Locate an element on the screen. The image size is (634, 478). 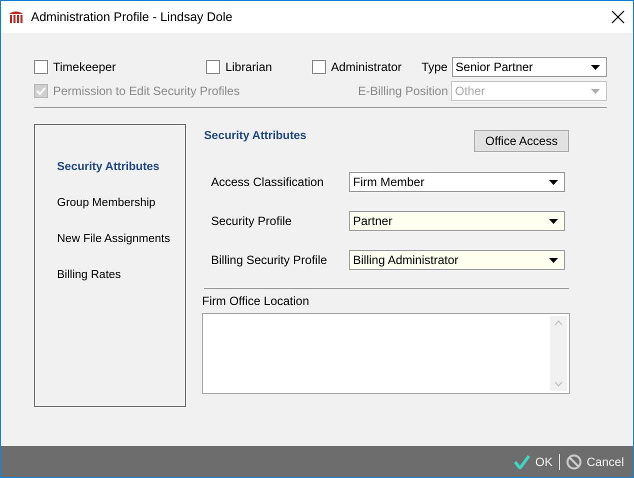
cancel-button: Cancel is located at coordinates (595, 462).